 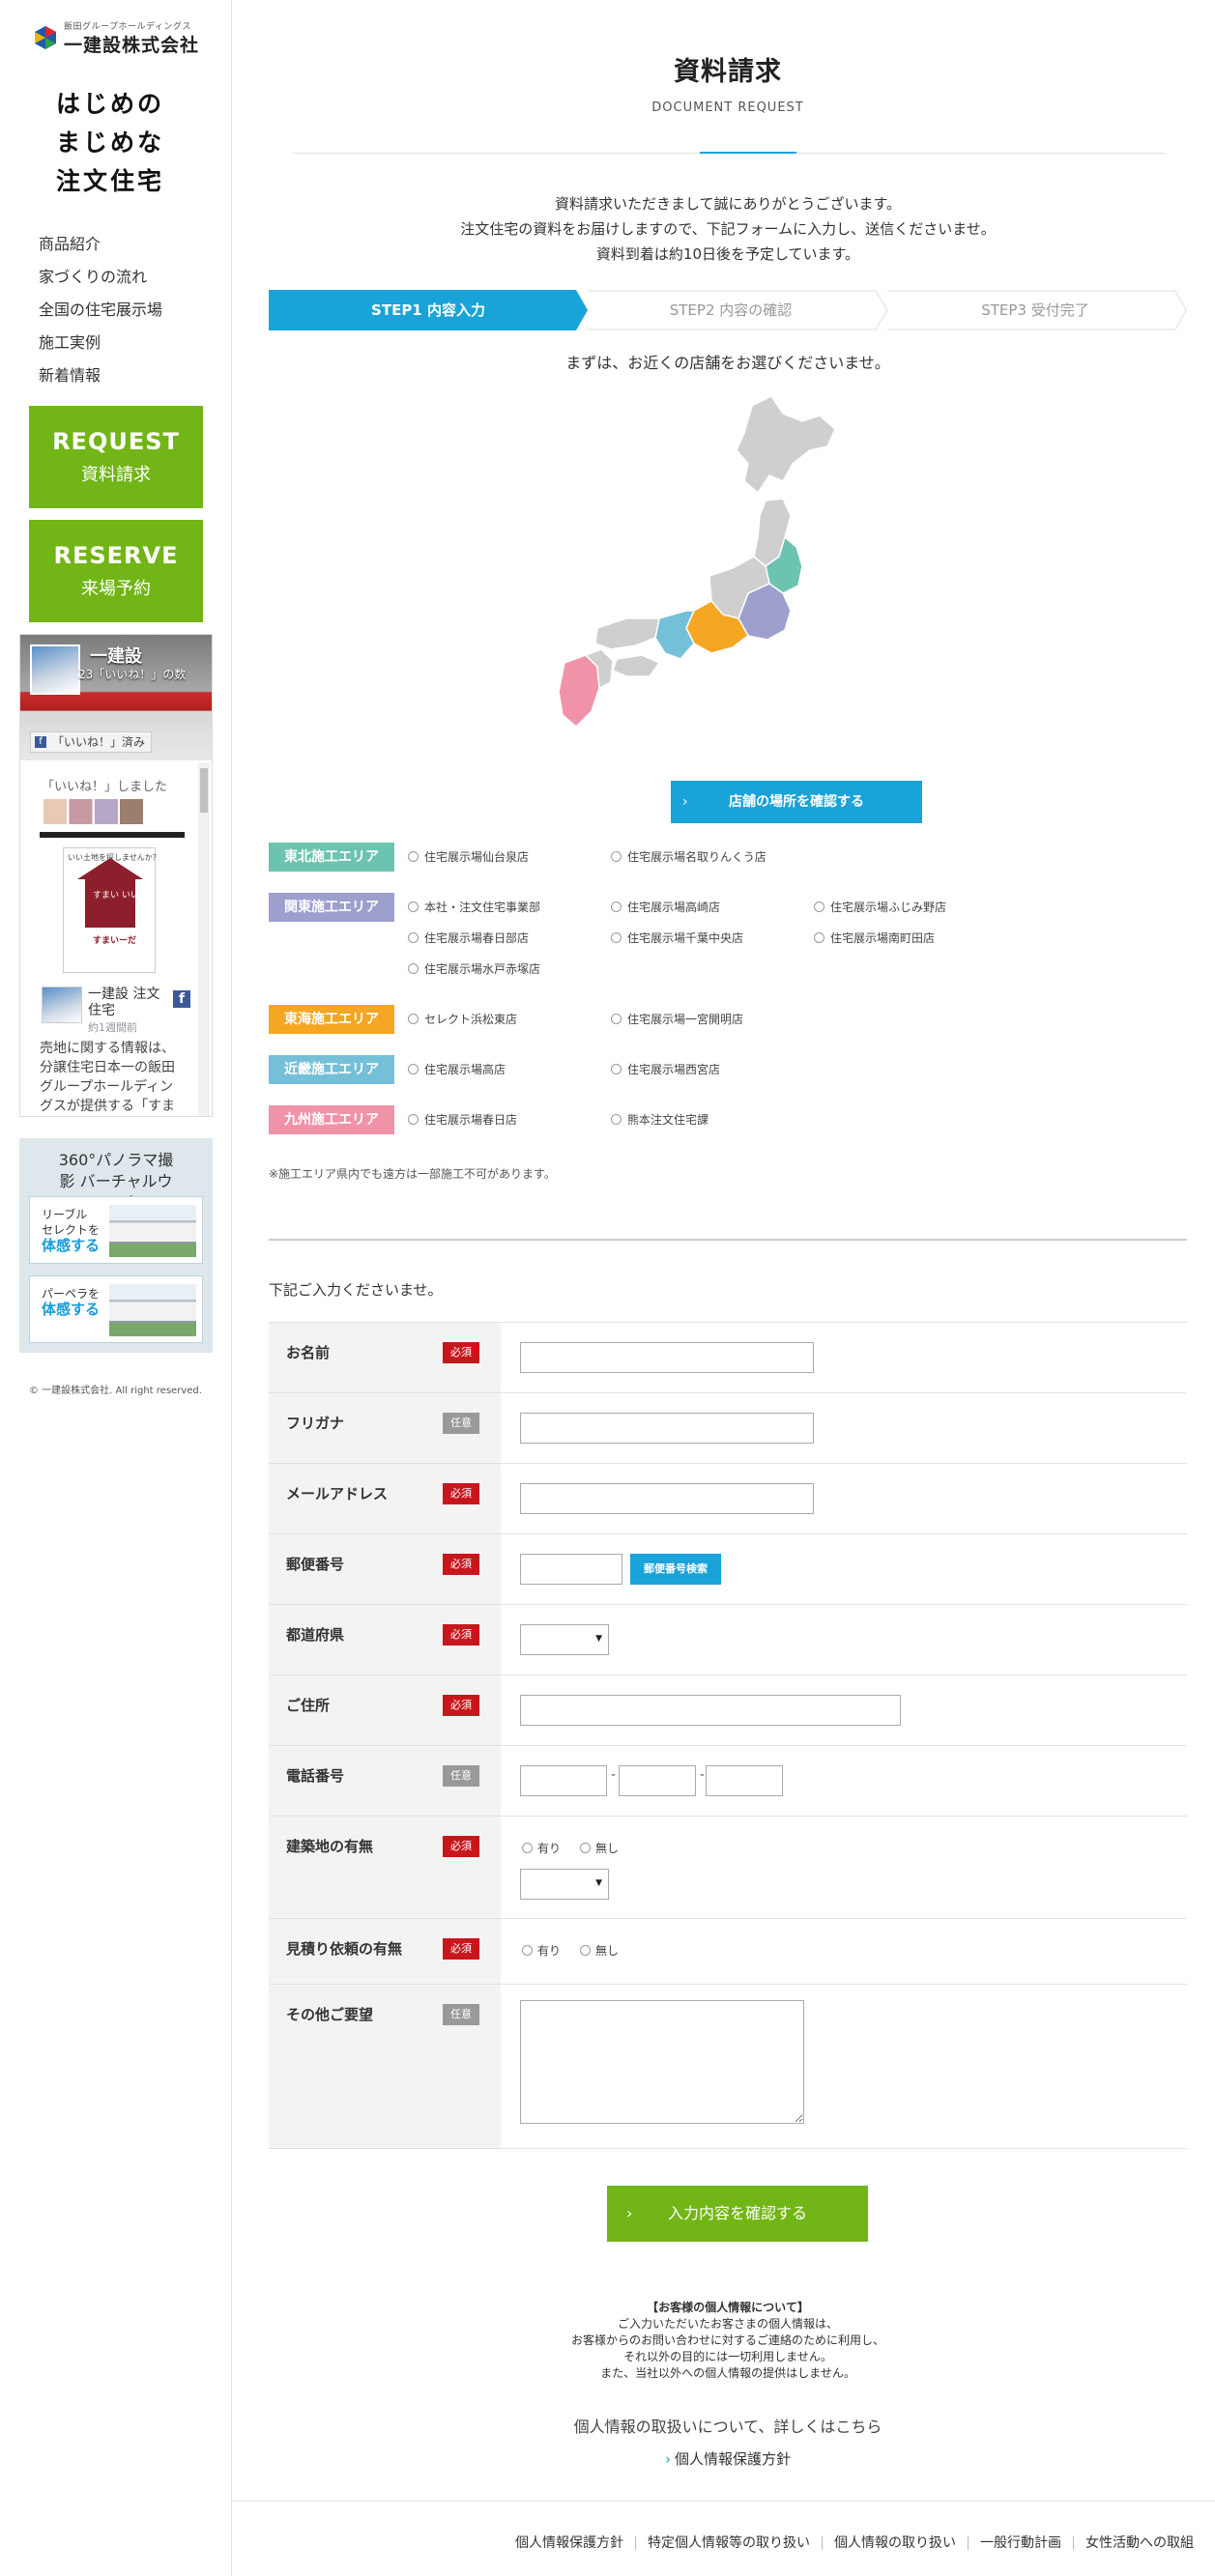 I want to click on facebook-post-author: 一建設 注文住宅, so click(x=126, y=1003).